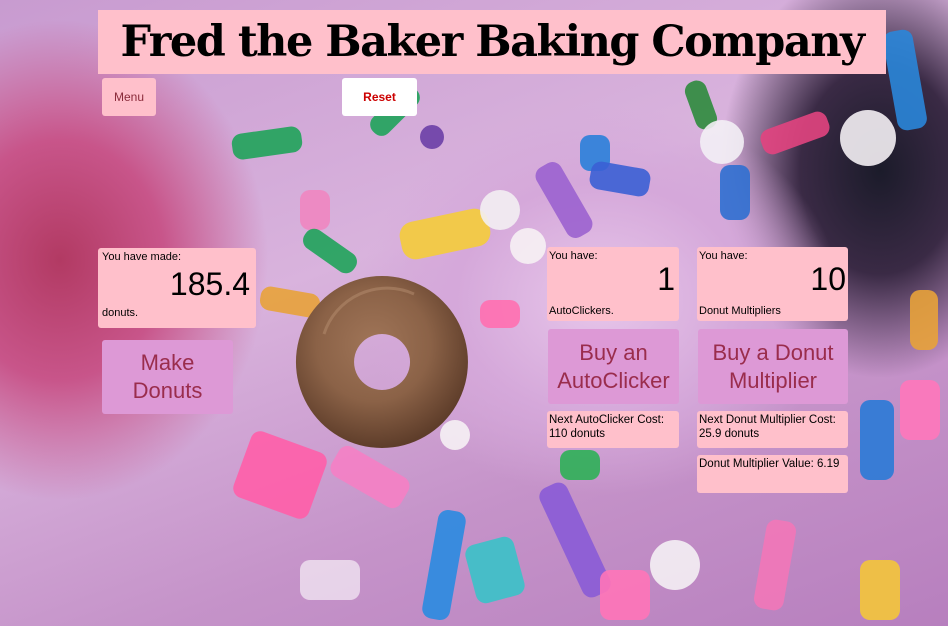 The image size is (948, 626). Describe the element at coordinates (740, 311) in the screenshot. I see `multipliers-suffix: Donut Multipliers` at that location.